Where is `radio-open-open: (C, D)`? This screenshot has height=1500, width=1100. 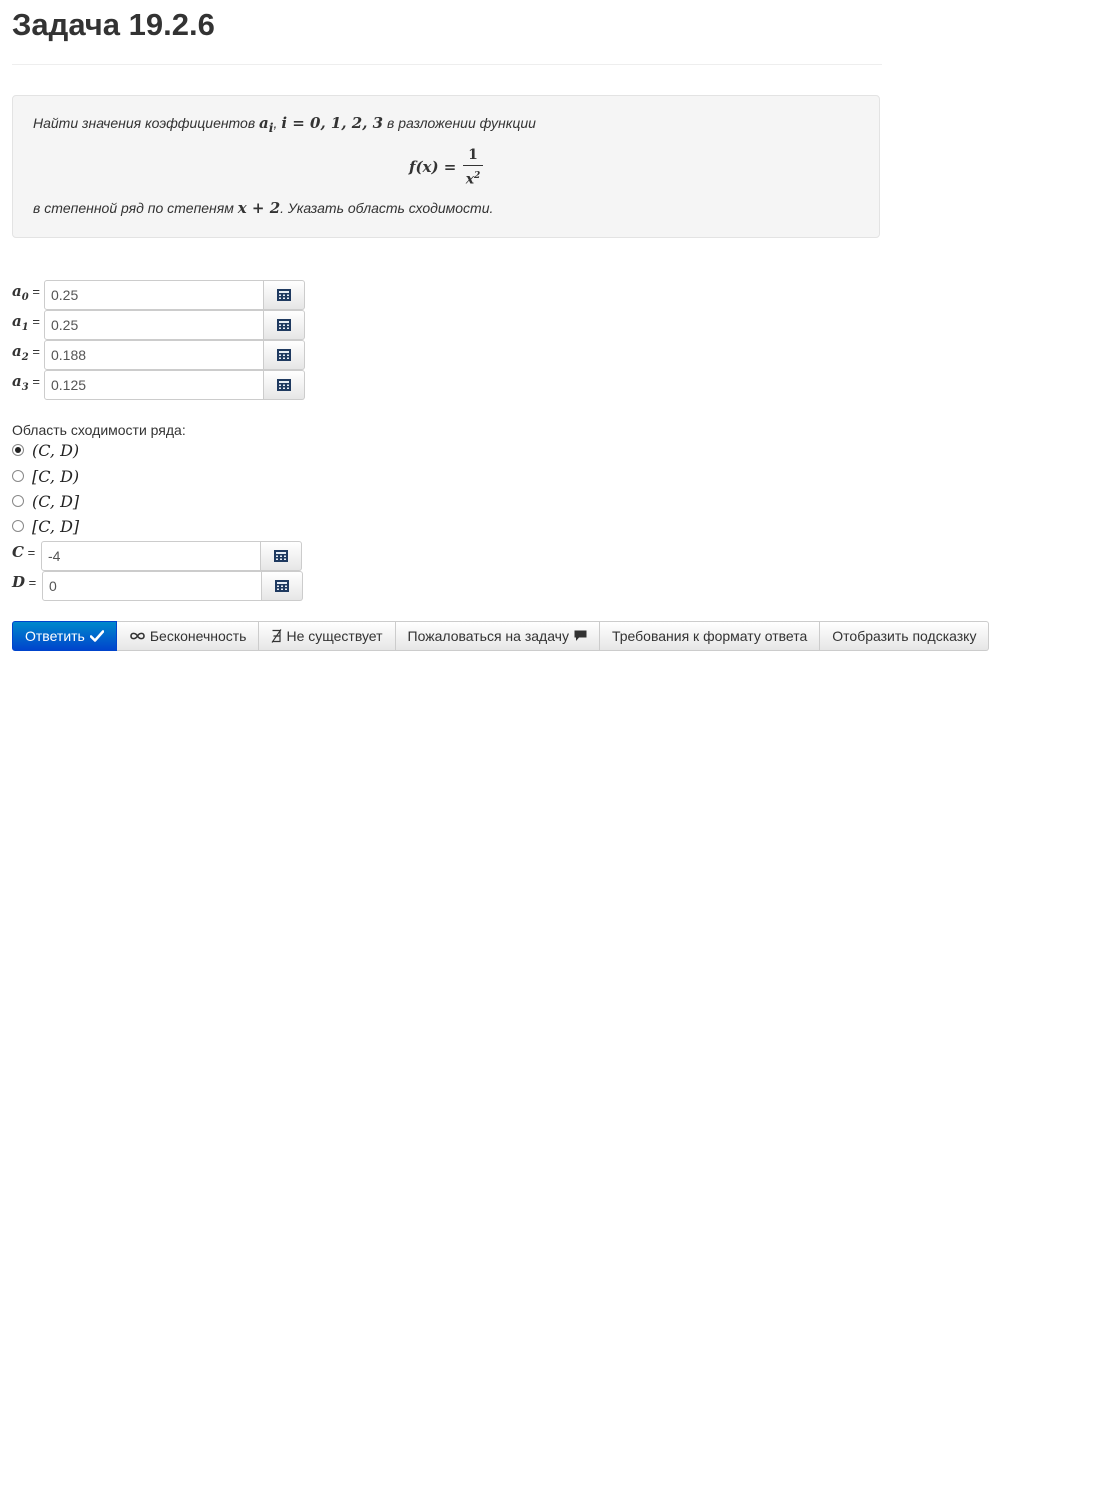 radio-open-open: (C, D) is located at coordinates (45, 450).